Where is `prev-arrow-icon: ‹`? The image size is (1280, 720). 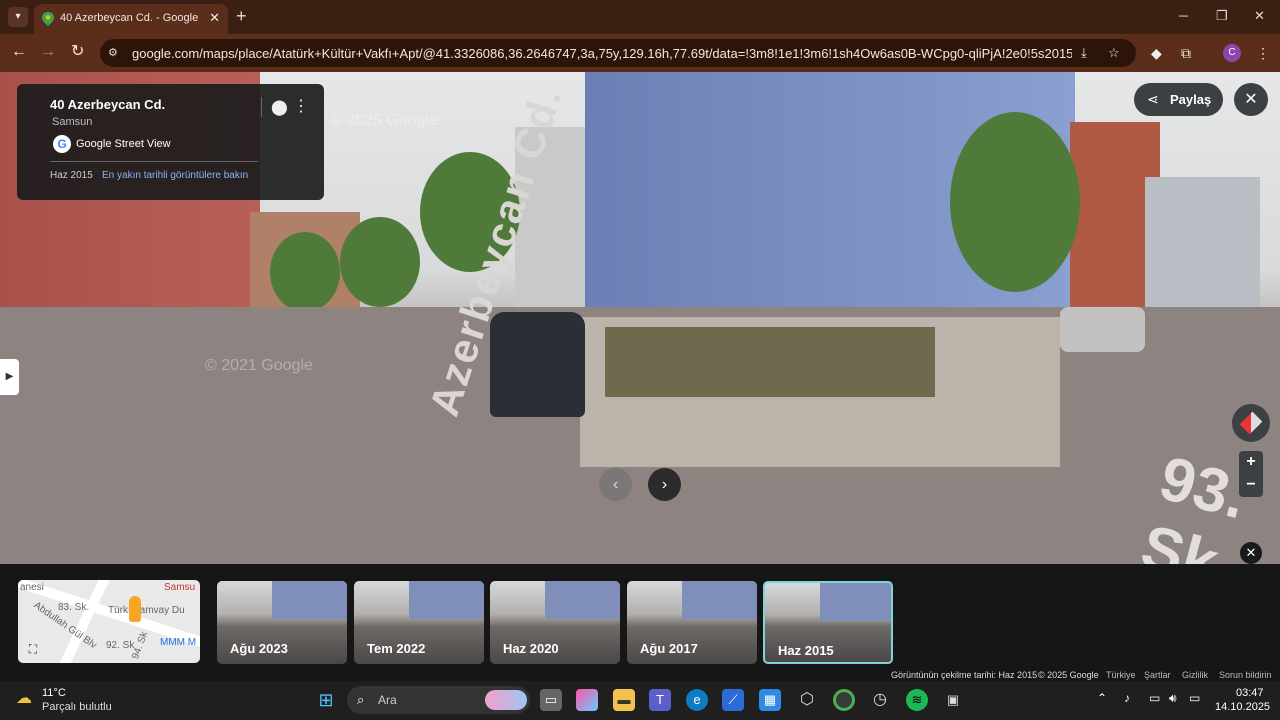 prev-arrow-icon: ‹ is located at coordinates (615, 484).